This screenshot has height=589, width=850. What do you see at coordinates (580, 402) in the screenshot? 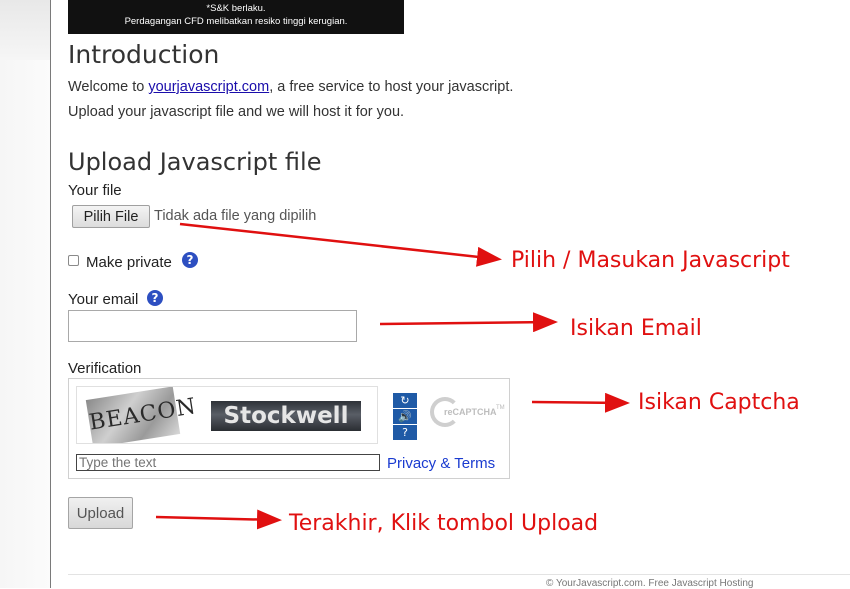
I see `arrow-captcha` at bounding box center [580, 402].